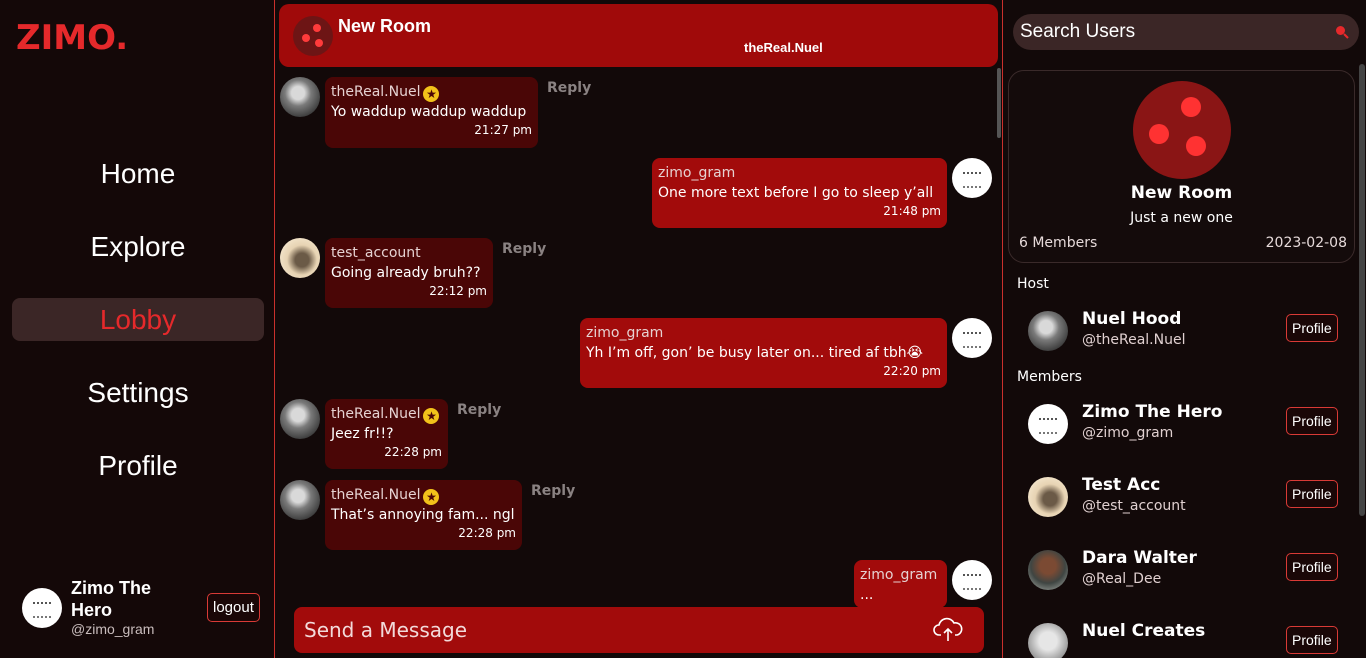 Image resolution: width=1366 pixels, height=658 pixels. What do you see at coordinates (362, 434) in the screenshot?
I see `message-text: Jeez fr!!?` at bounding box center [362, 434].